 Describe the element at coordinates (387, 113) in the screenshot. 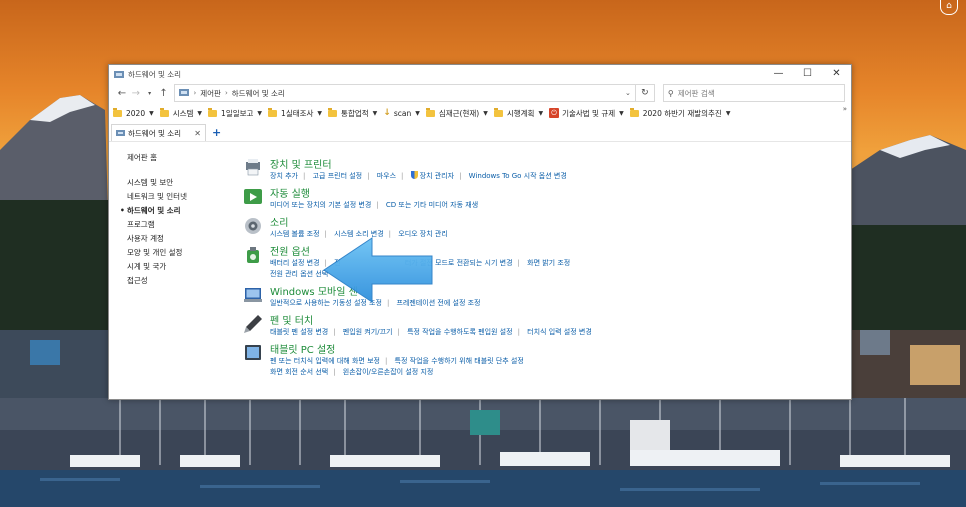

I see `download-icon: ↓` at that location.